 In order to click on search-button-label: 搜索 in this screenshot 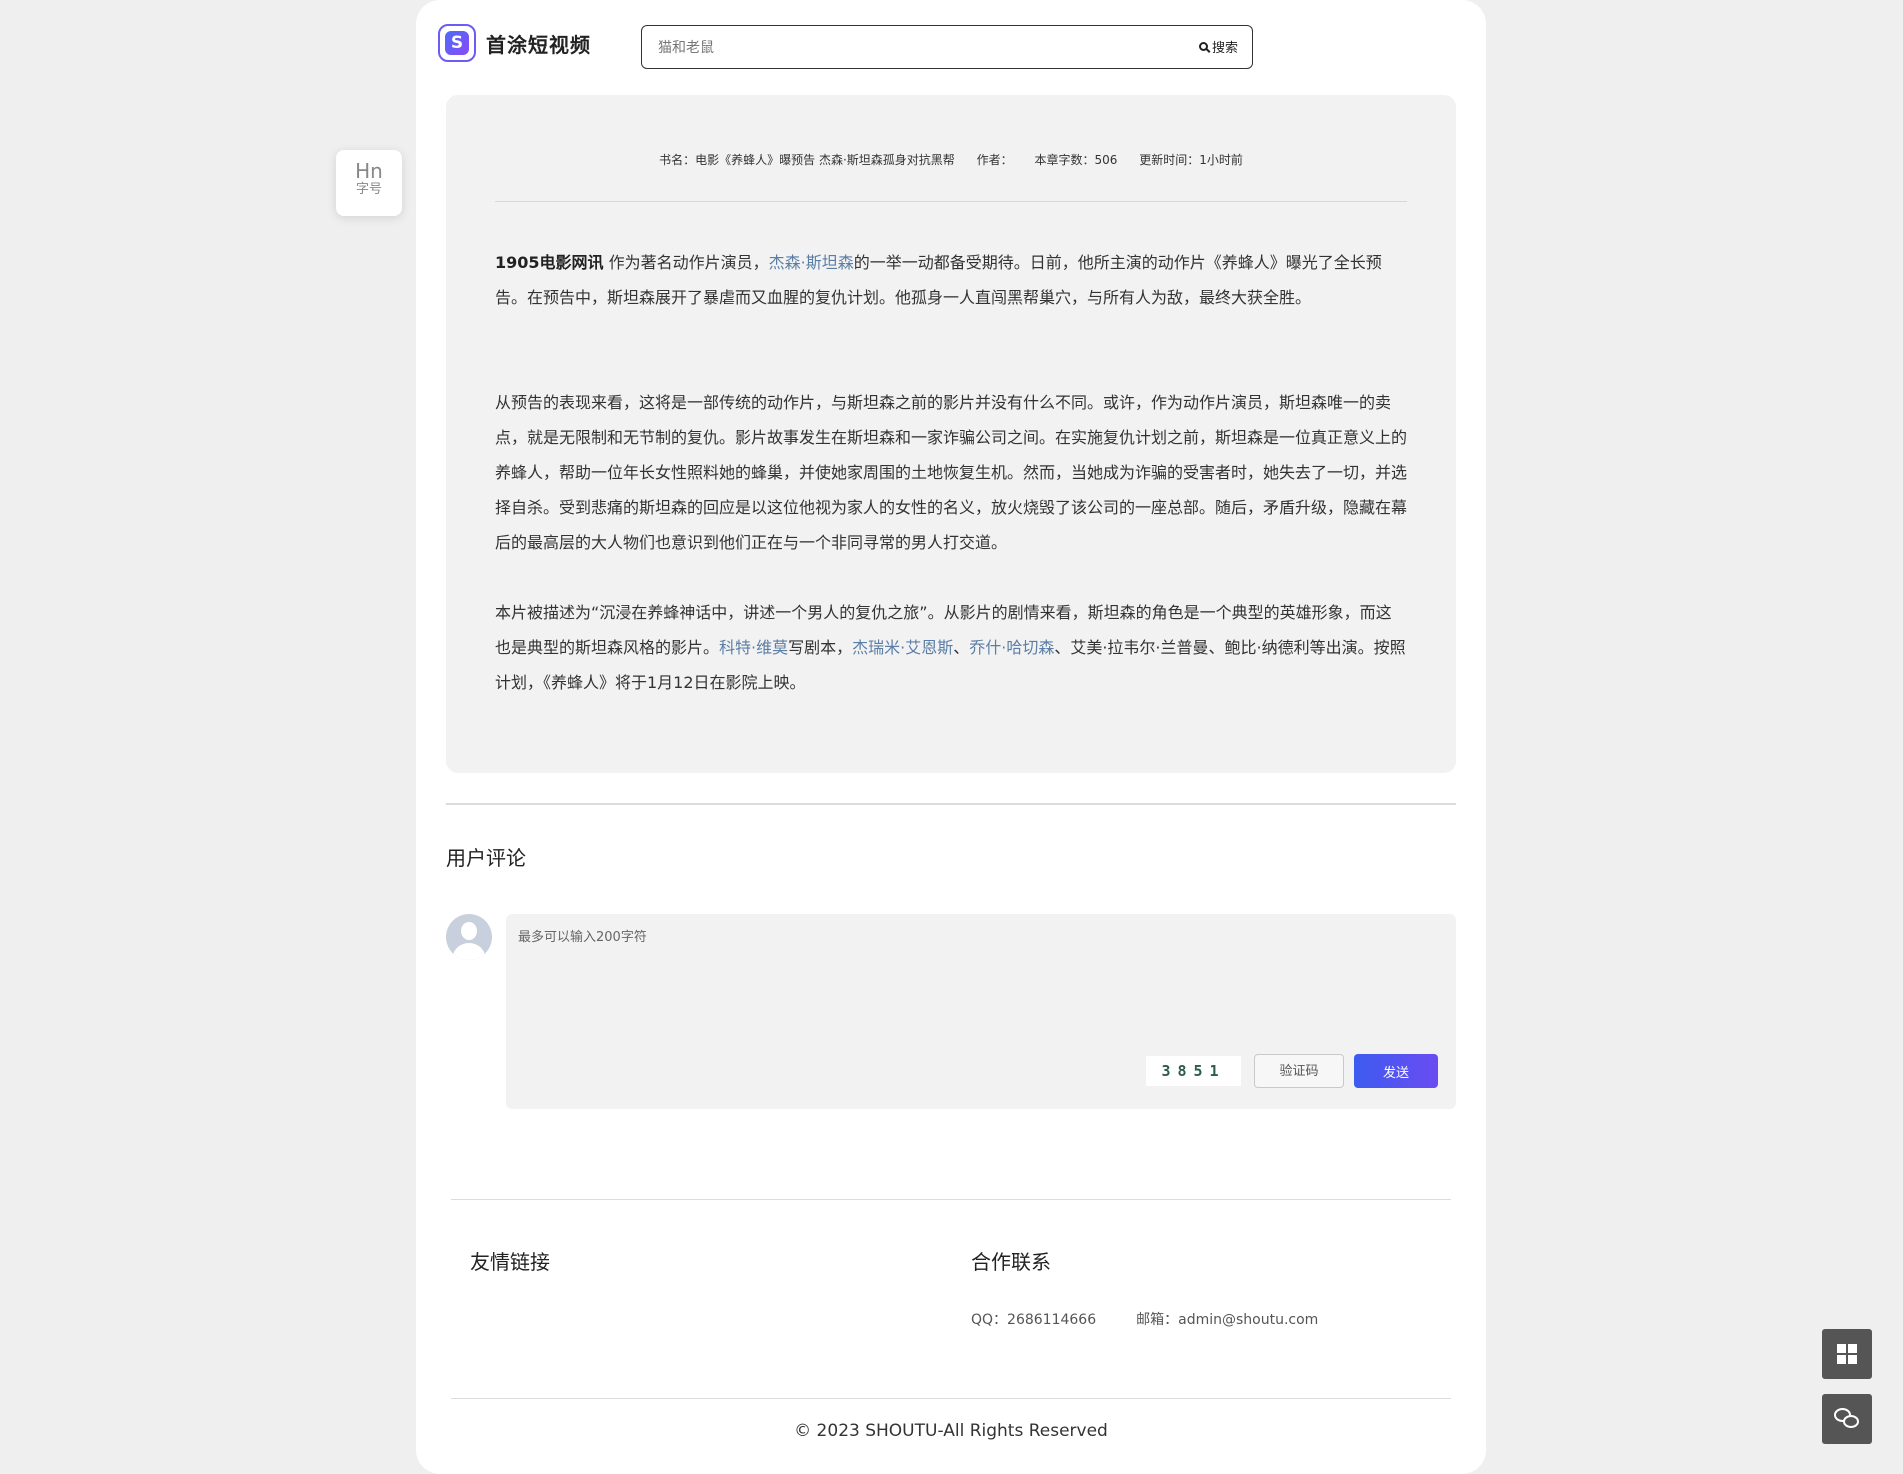, I will do `click(1224, 48)`.